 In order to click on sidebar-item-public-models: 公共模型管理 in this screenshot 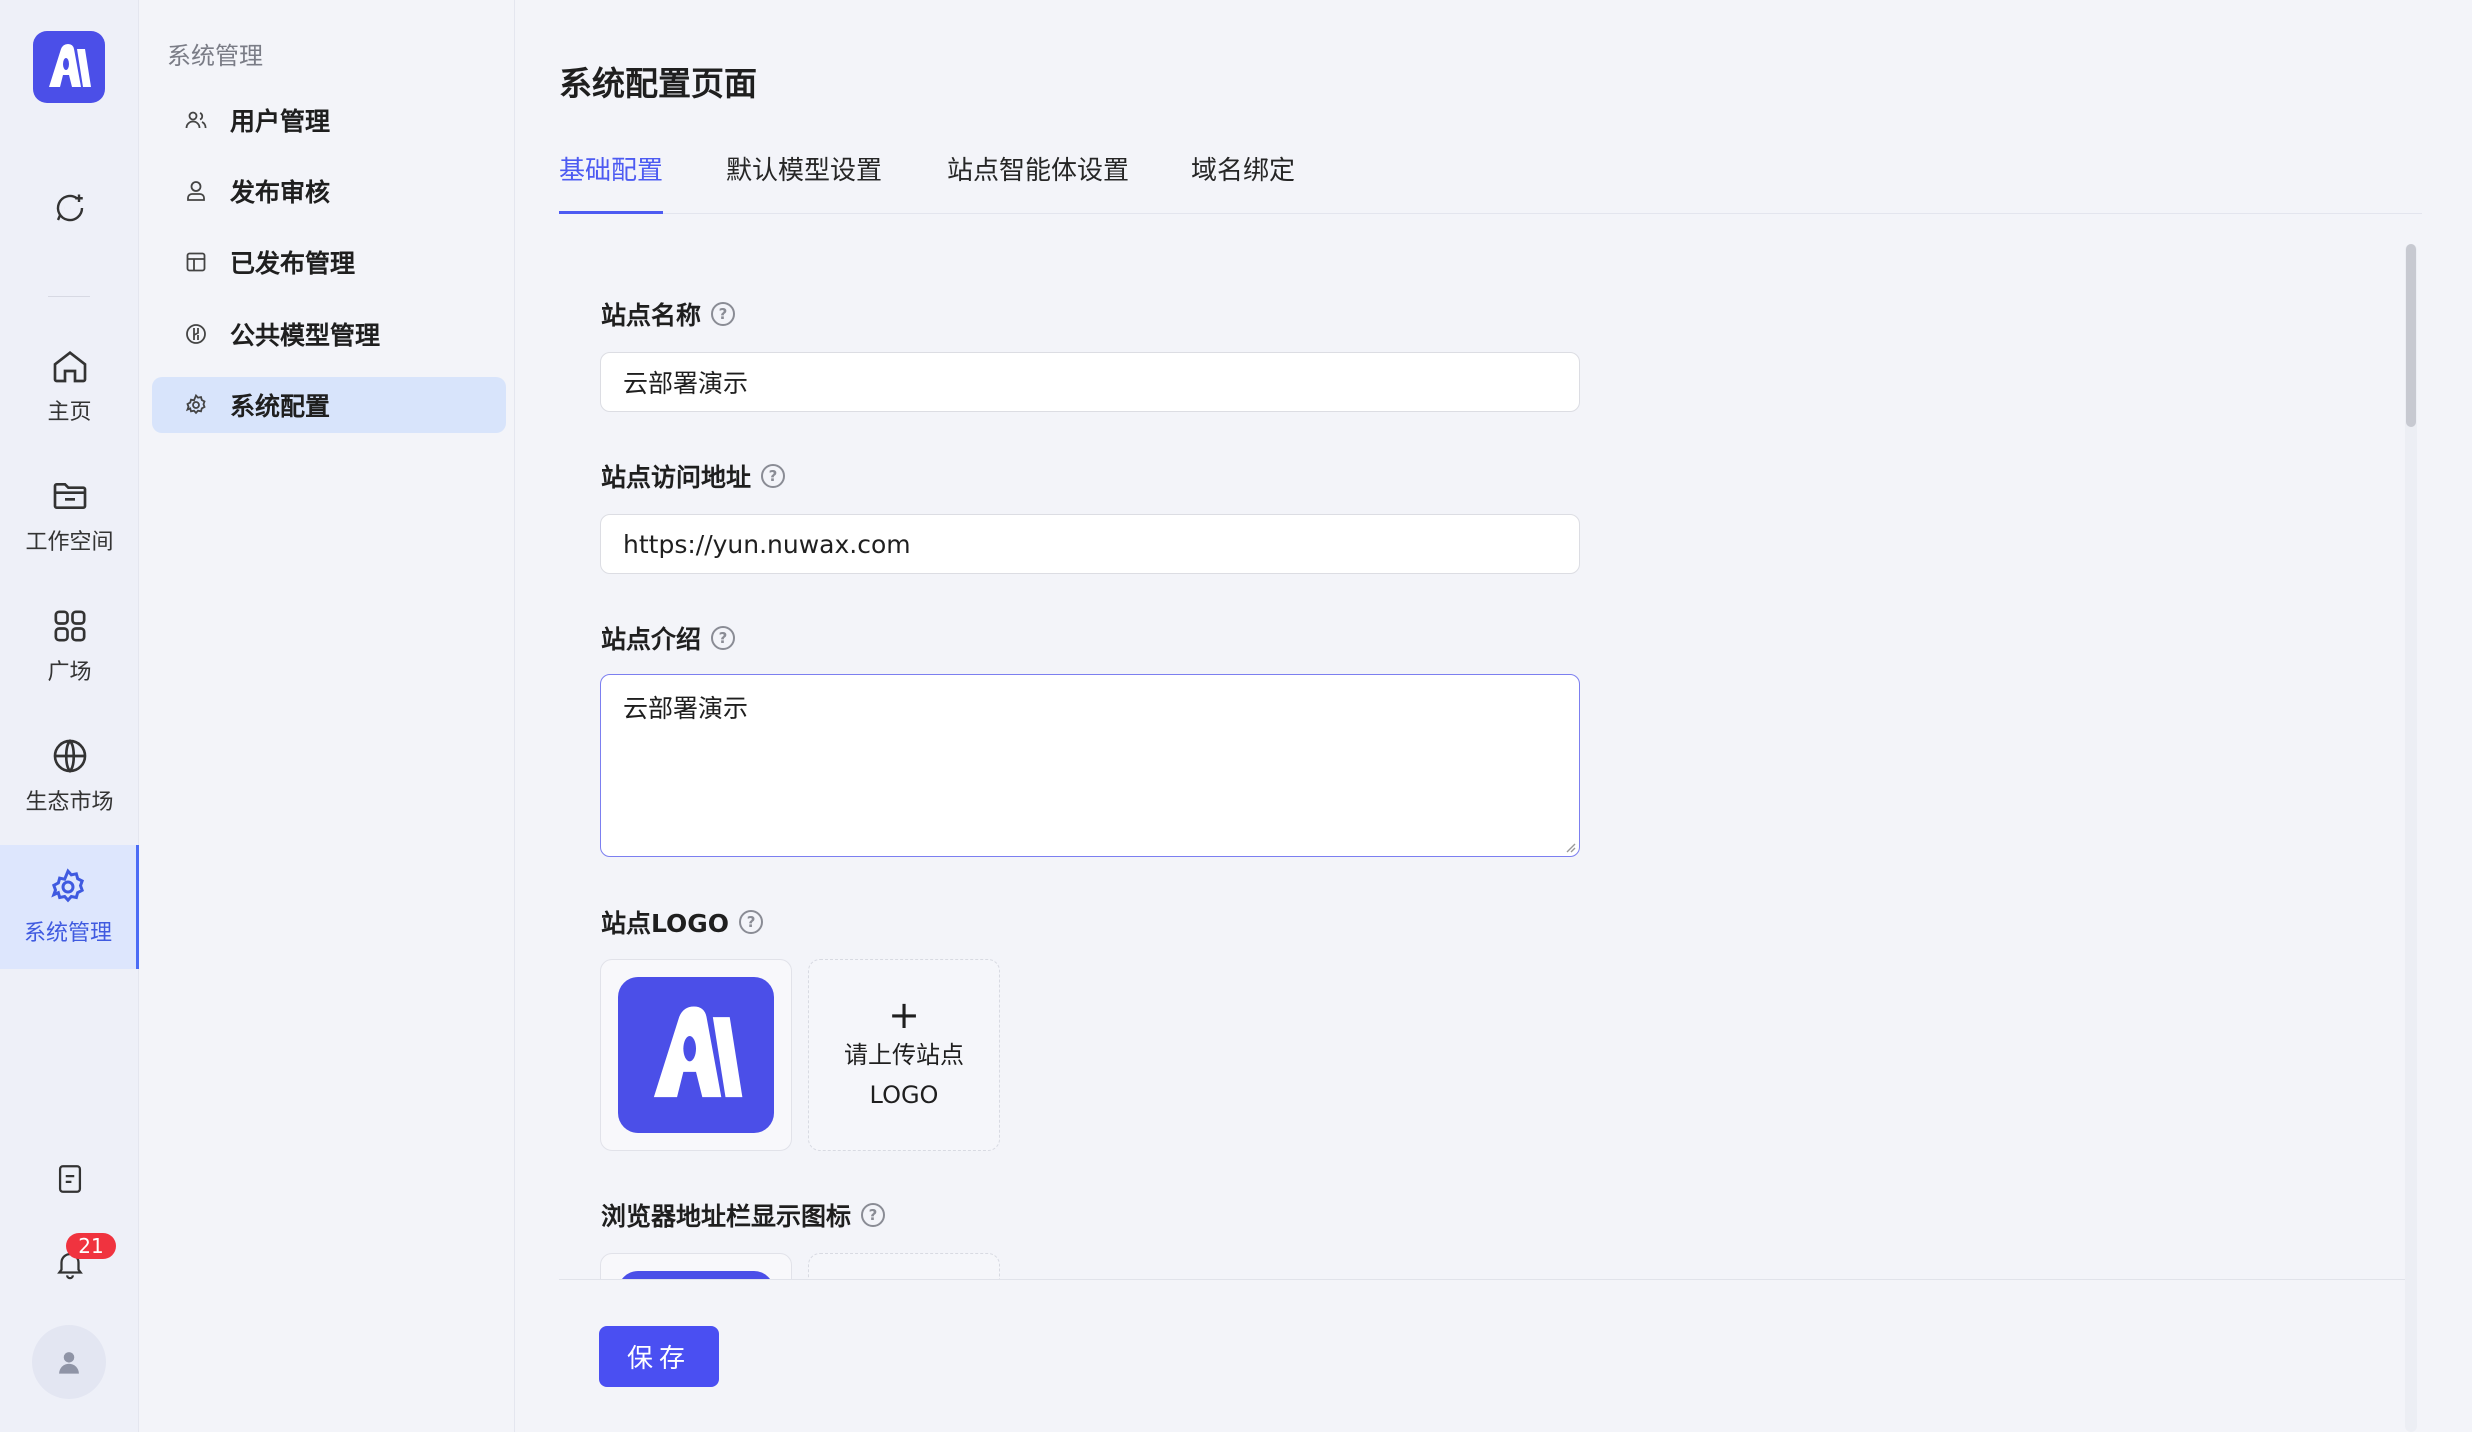, I will do `click(329, 334)`.